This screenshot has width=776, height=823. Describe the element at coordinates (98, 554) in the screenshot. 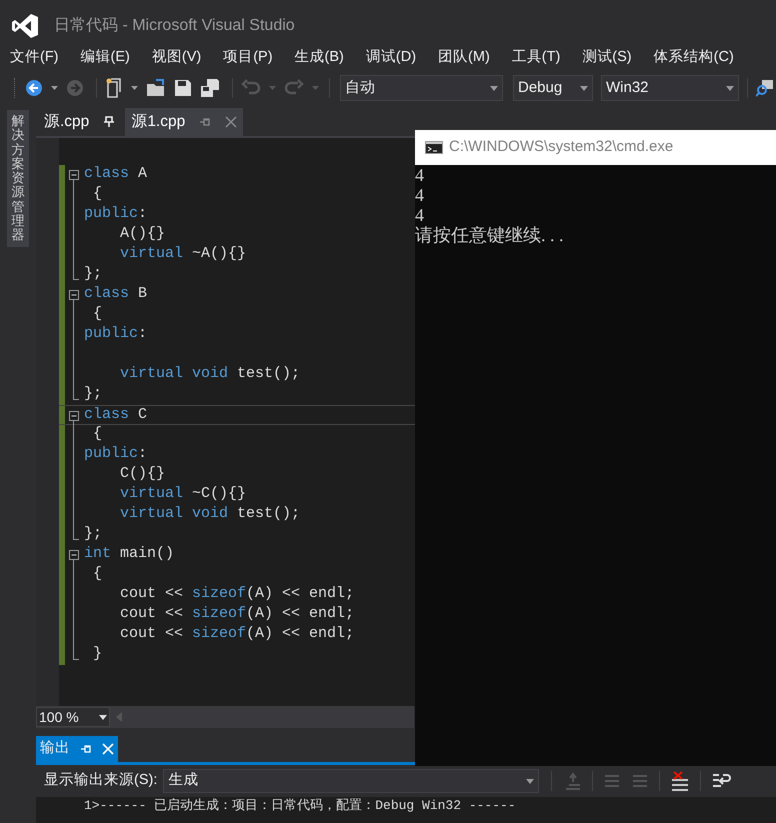

I see `code-keyword: int` at that location.